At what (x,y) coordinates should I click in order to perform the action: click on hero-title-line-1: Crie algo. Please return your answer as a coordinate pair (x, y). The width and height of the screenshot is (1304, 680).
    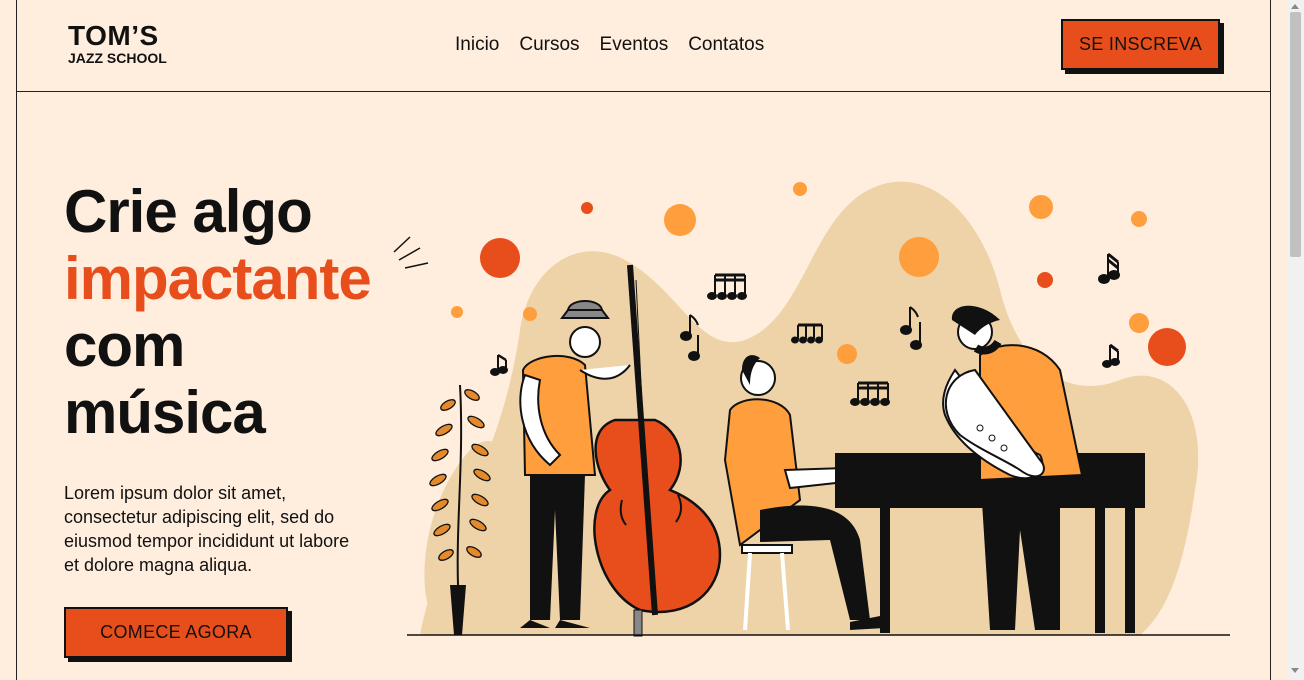
    Looking at the image, I should click on (188, 211).